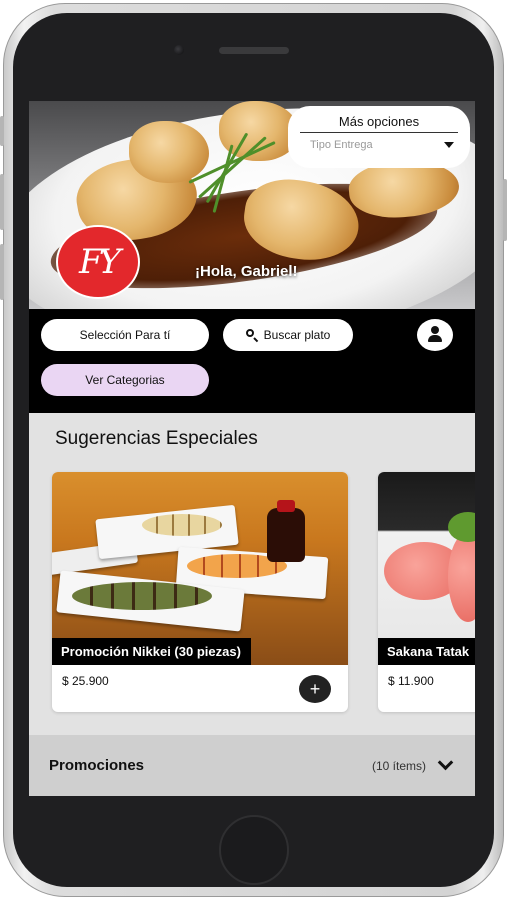 Image resolution: width=507 pixels, height=900 pixels. Describe the element at coordinates (125, 335) in the screenshot. I see `selection-for-you-button: Selección Para tí` at that location.